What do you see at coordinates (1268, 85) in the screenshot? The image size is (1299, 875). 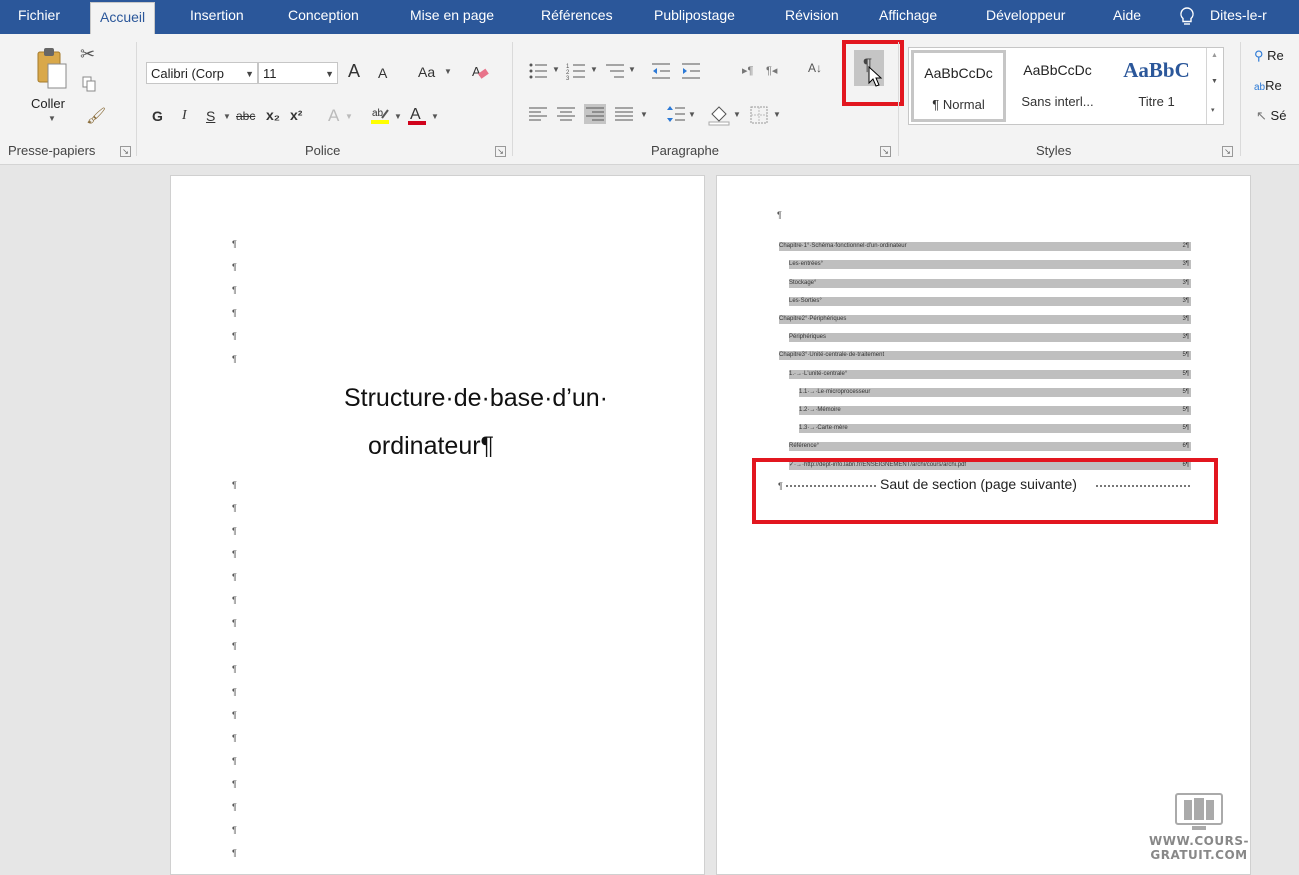 I see `replace-button: abRe` at bounding box center [1268, 85].